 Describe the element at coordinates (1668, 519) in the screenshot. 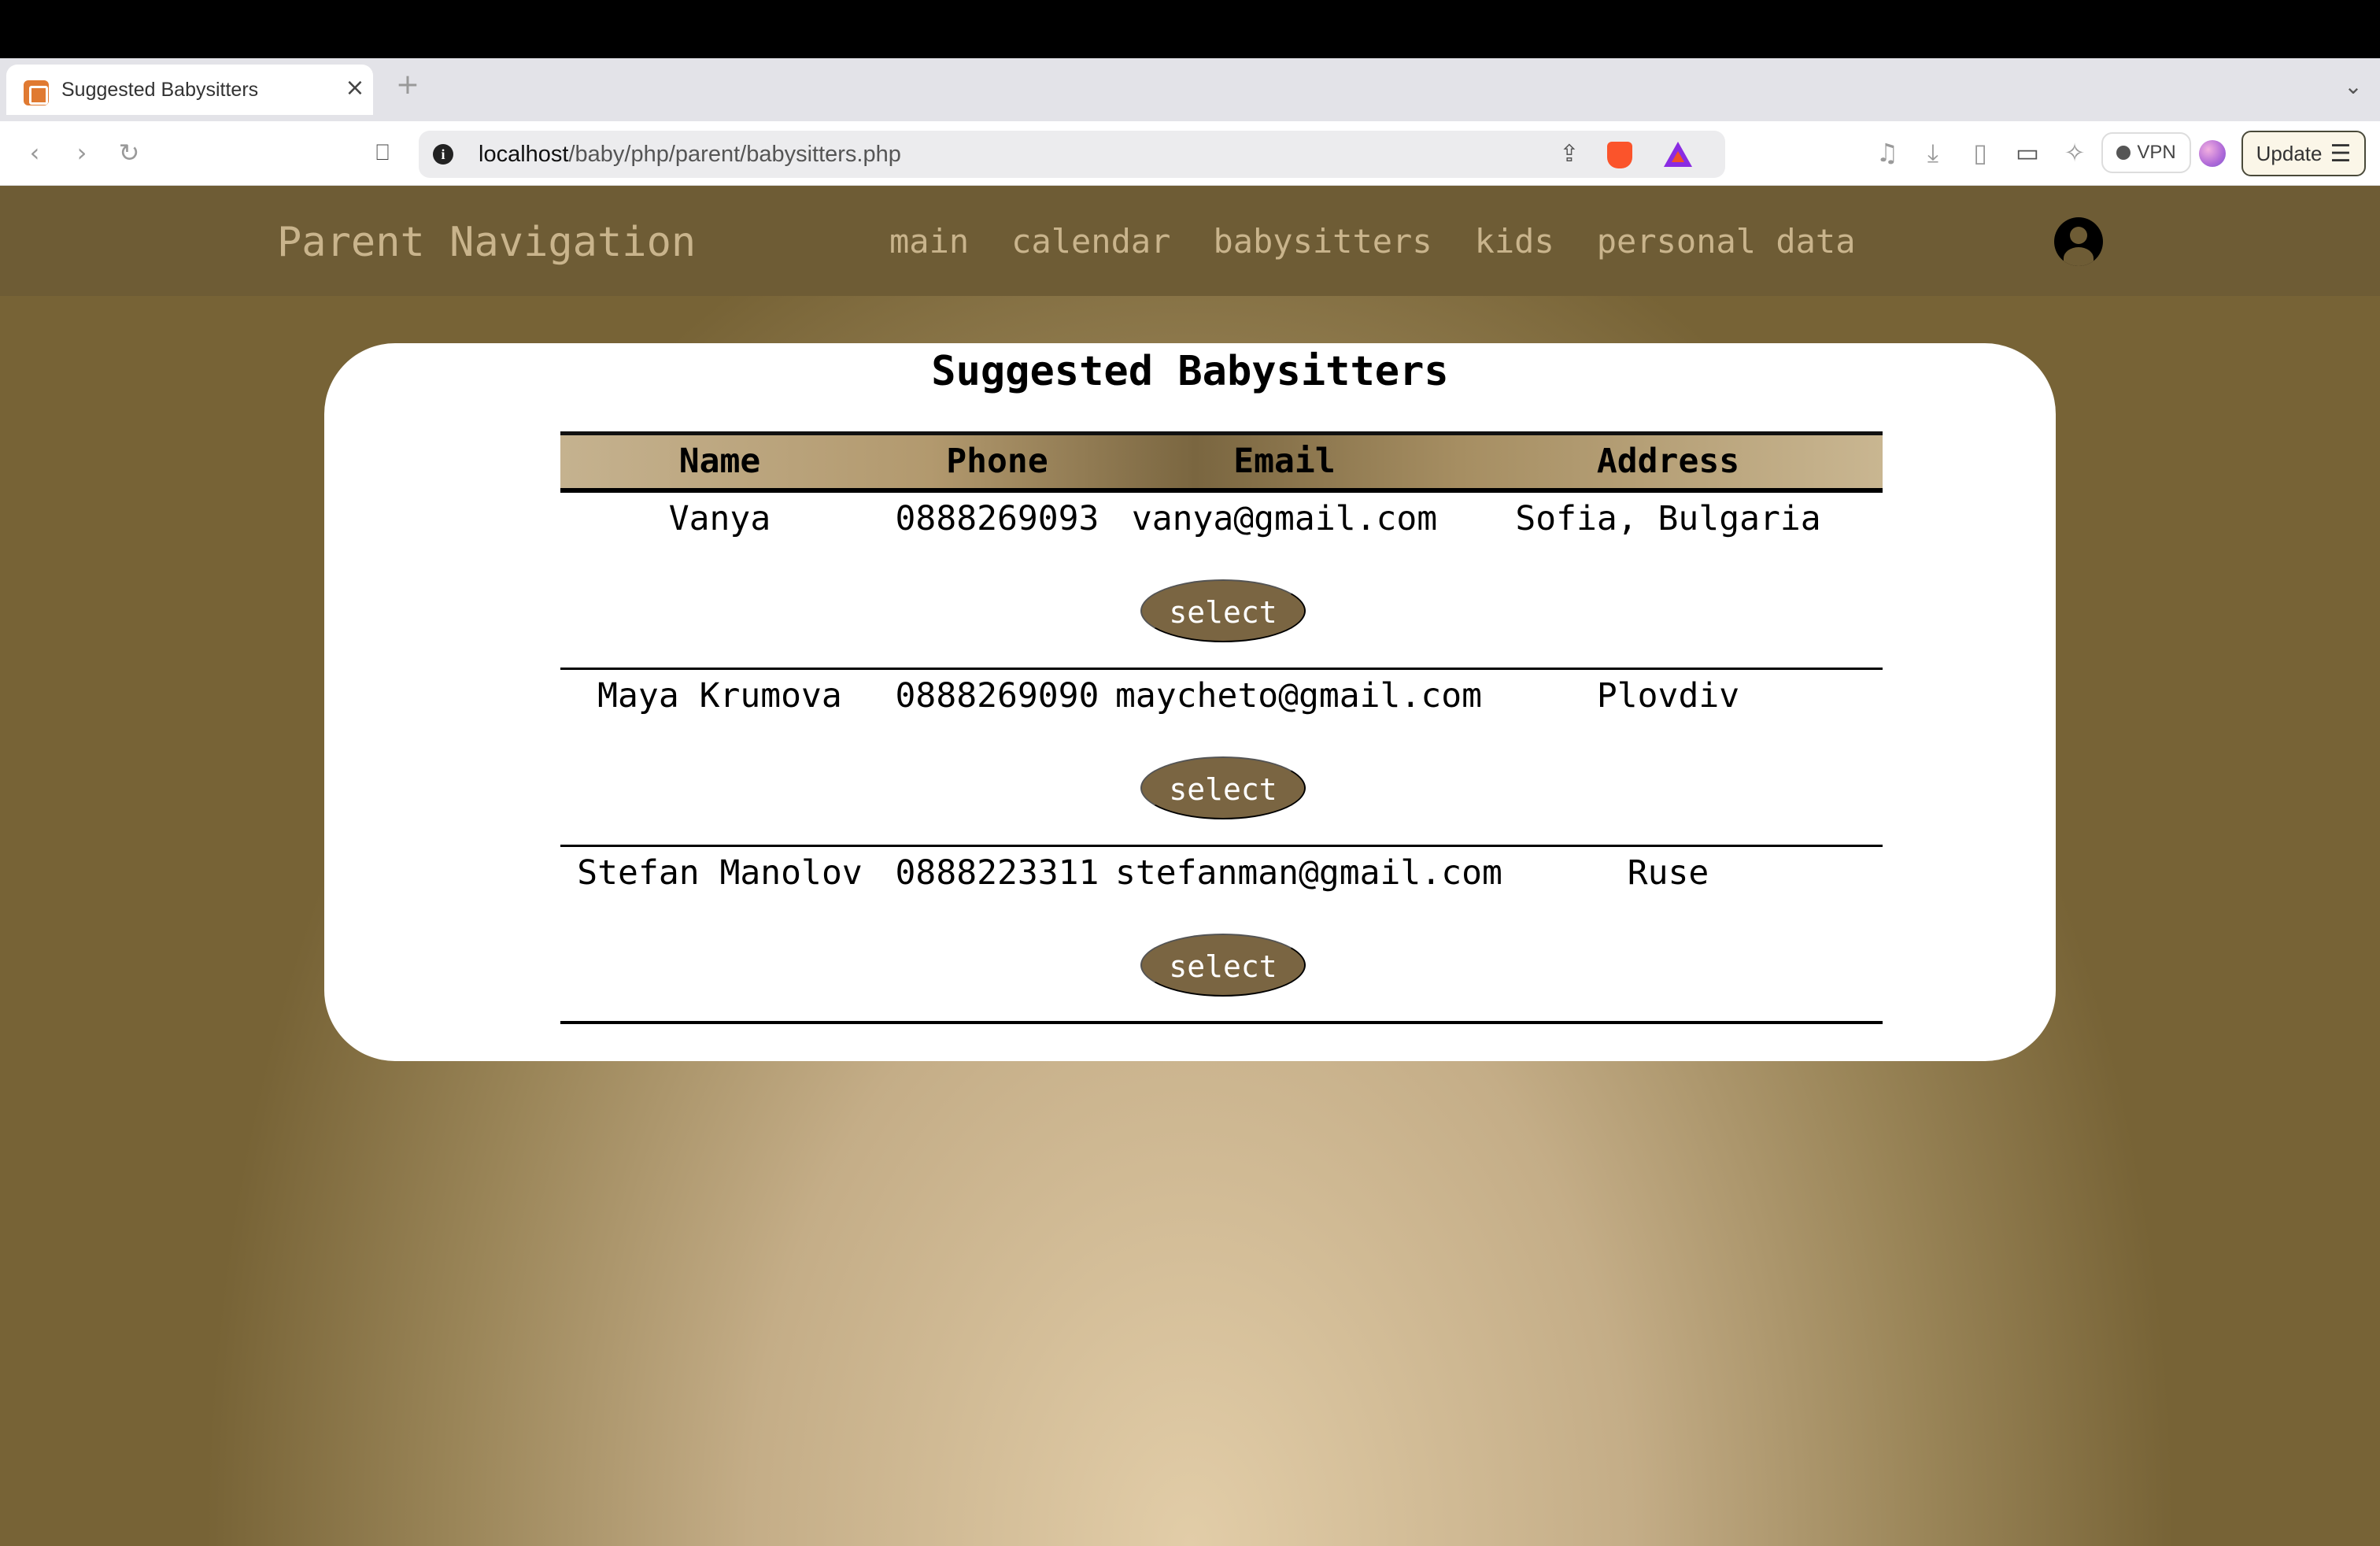

I see `cell-address: Sofia, Bulgaria` at that location.